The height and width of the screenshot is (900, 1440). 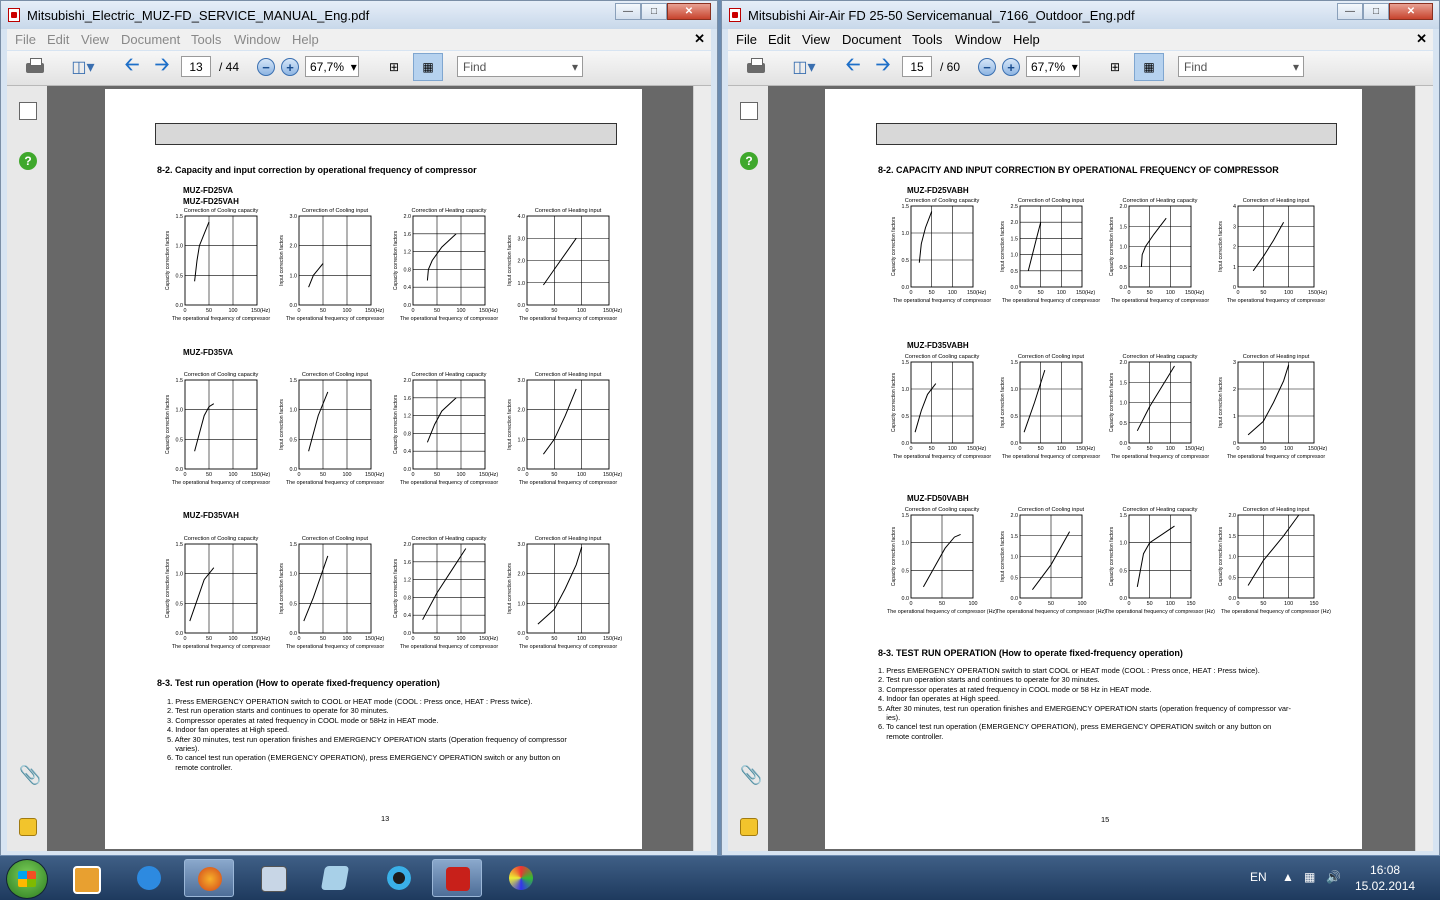 What do you see at coordinates (1051, 301) in the screenshot?
I see `x-axis-label: The operational frequency of compressor` at bounding box center [1051, 301].